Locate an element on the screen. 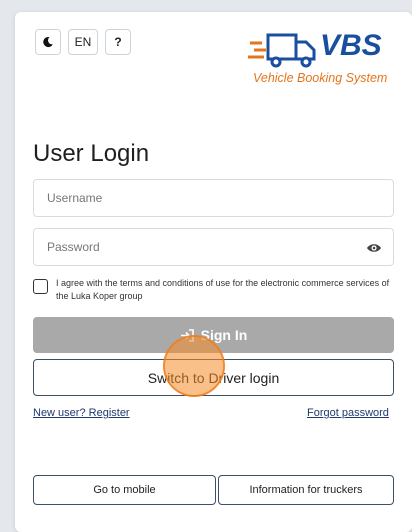  vbs-logo: VBS Vehicle Booking System is located at coordinates (323, 59).